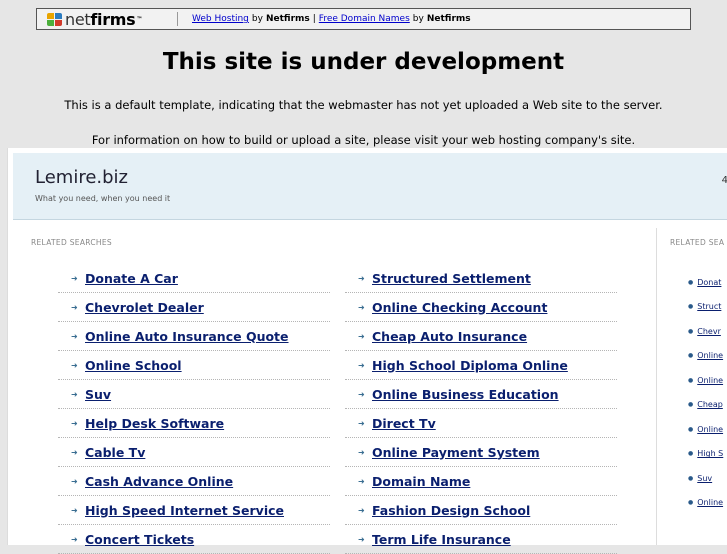 The width and height of the screenshot is (727, 554). Describe the element at coordinates (421, 481) in the screenshot. I see `search-link: Domain Name` at that location.